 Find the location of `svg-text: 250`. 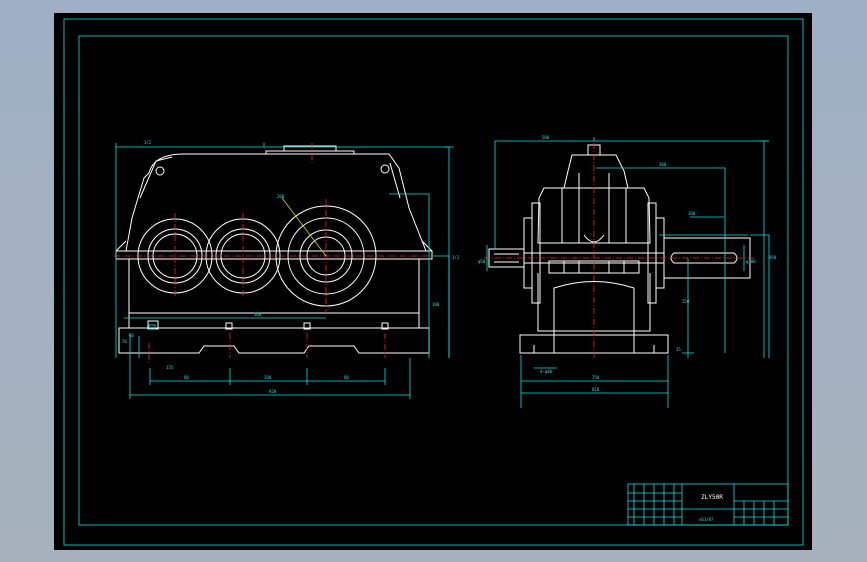

svg-text: 250 is located at coordinates (686, 301).